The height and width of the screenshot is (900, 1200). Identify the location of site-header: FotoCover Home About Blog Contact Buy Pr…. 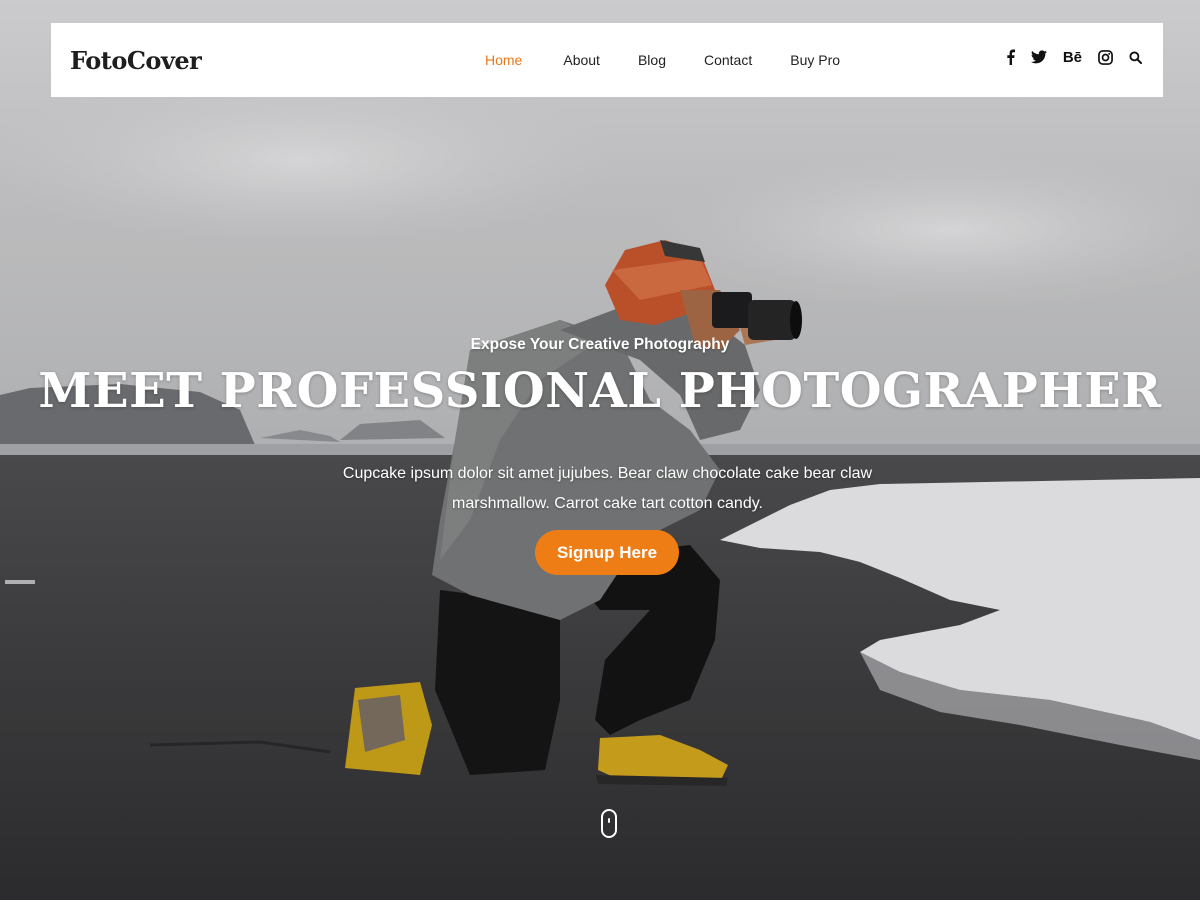
(607, 60).